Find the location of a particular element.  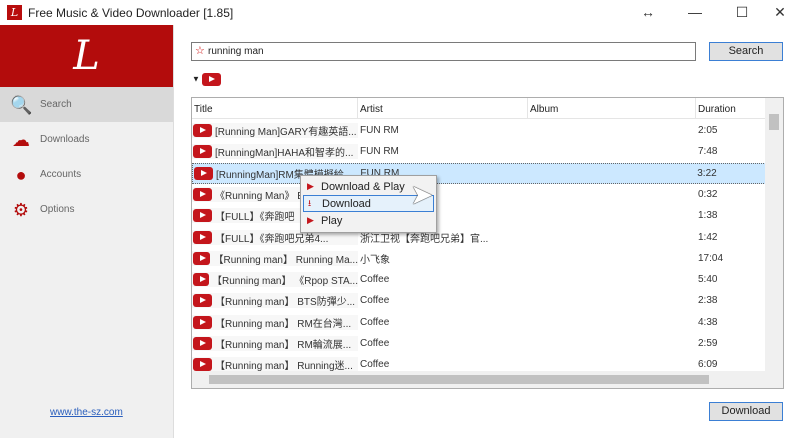

search-input: ☆ running man is located at coordinates (443, 51).